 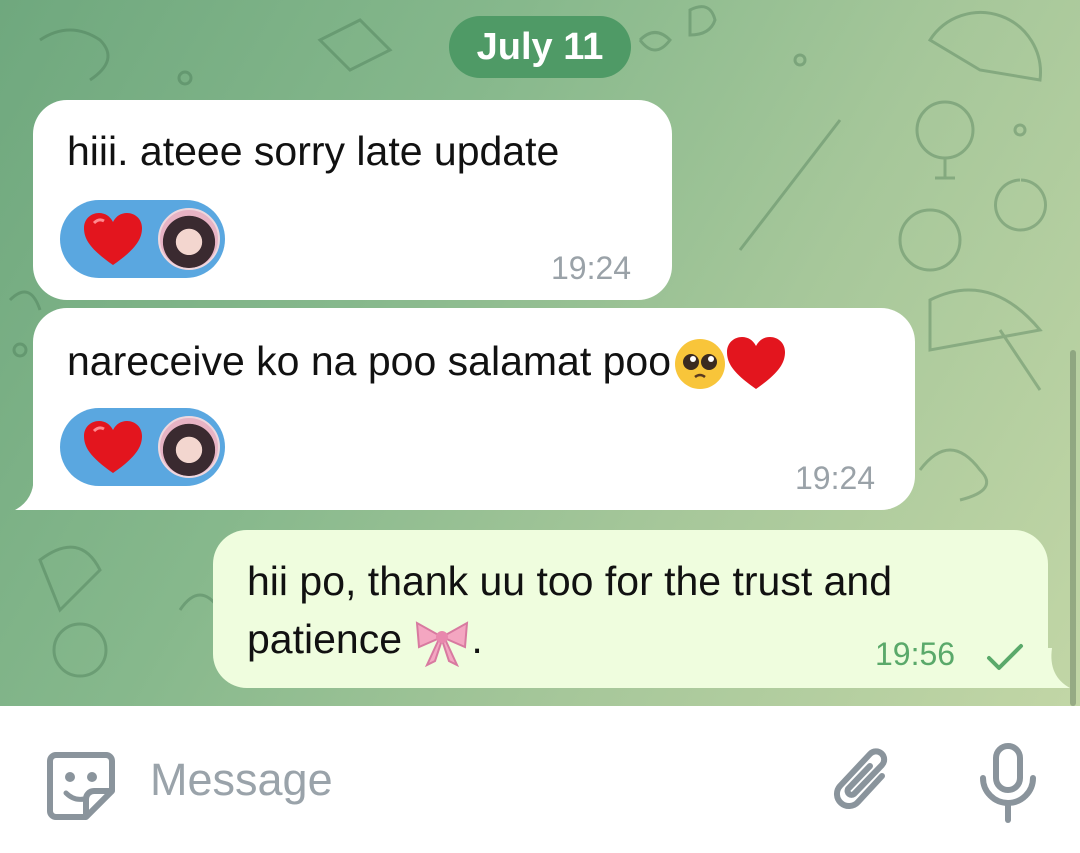 What do you see at coordinates (325, 639) in the screenshot?
I see `message-text-content: patience` at bounding box center [325, 639].